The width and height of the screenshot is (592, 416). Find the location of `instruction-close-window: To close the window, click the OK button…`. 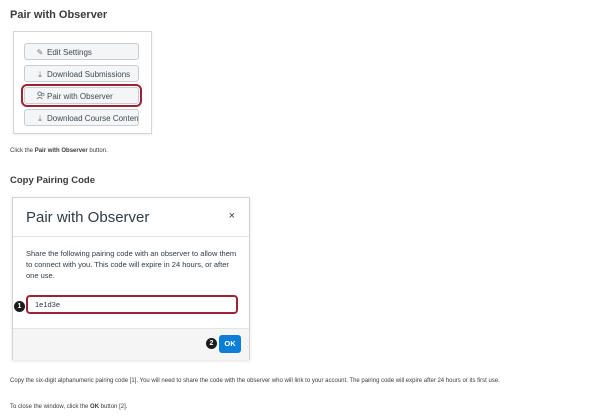

instruction-close-window: To close the window, click the OK button… is located at coordinates (68, 407).